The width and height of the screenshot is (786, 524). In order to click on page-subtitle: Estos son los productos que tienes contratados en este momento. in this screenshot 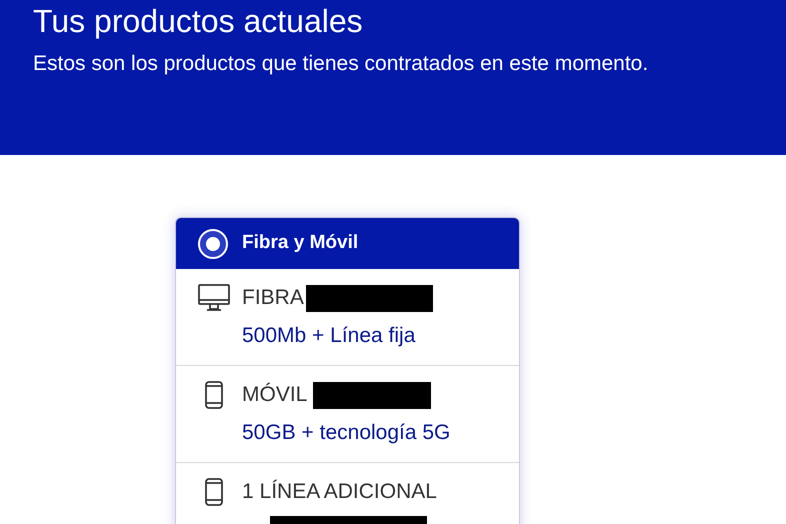, I will do `click(341, 64)`.